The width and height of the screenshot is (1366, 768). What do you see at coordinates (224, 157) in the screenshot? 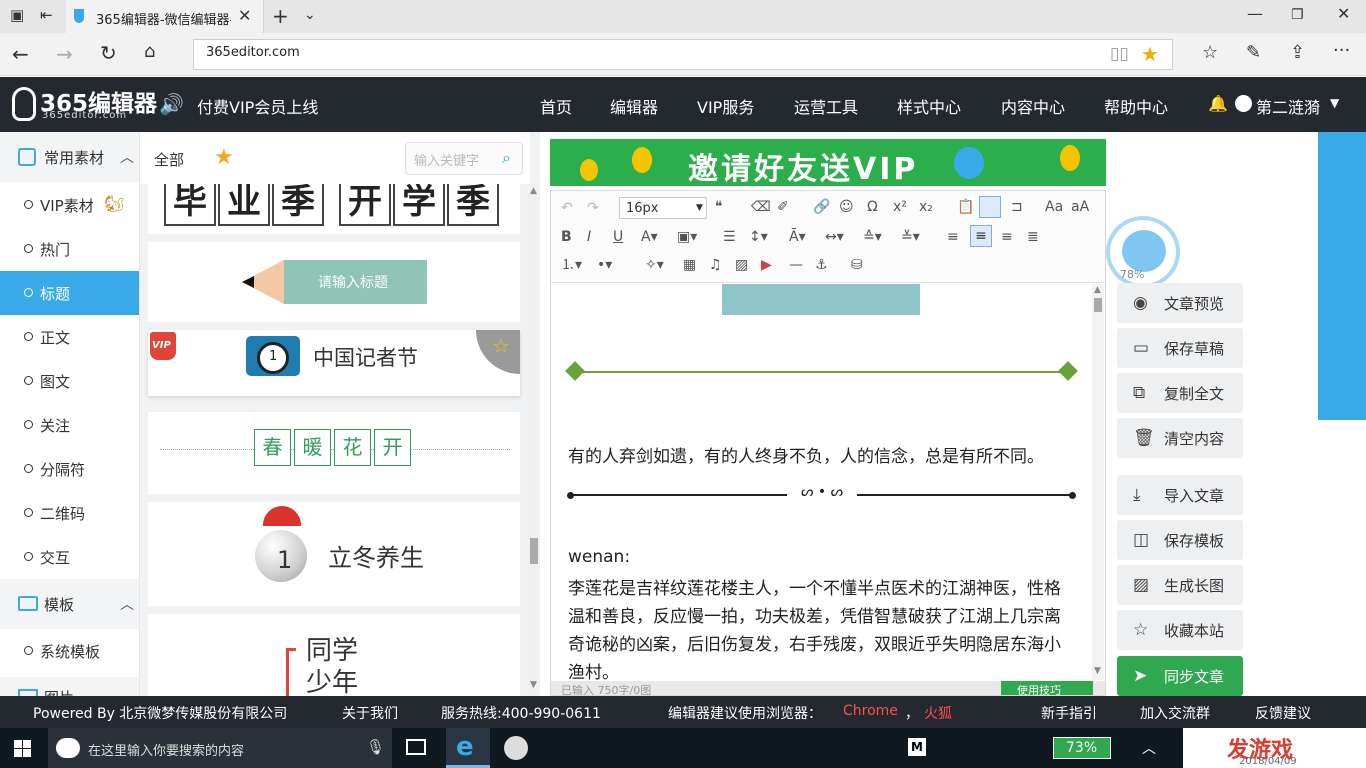
I see `favorites-star-icon: ★` at bounding box center [224, 157].